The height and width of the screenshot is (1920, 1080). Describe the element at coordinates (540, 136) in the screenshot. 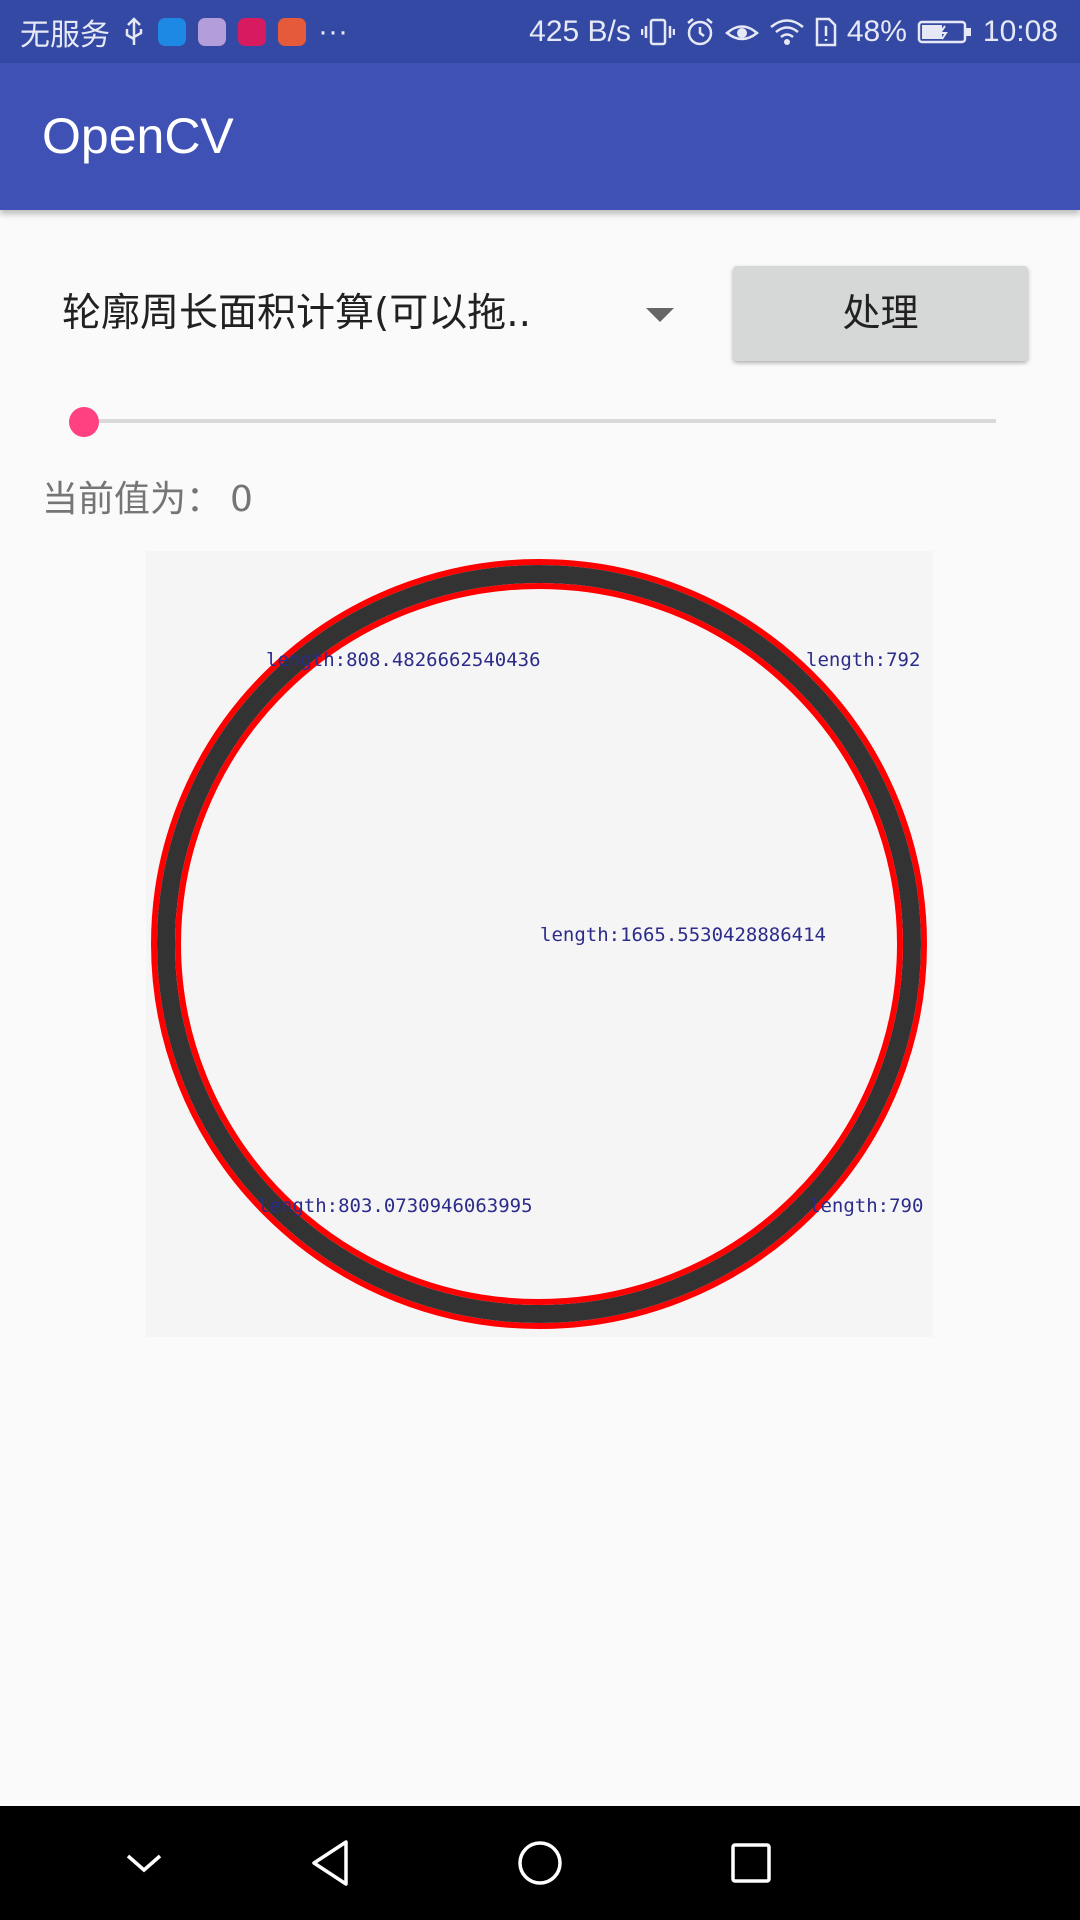

I see `app-bar: OpenCV` at that location.